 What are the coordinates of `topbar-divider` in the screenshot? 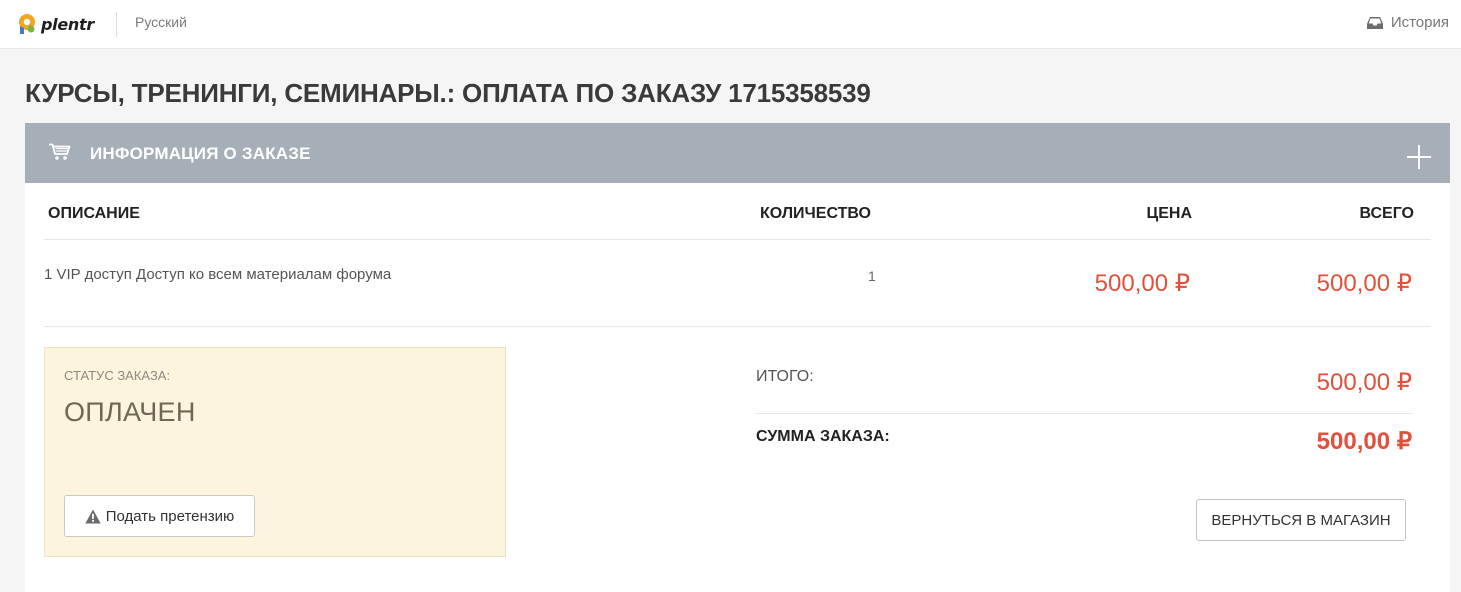 It's located at (116, 24).